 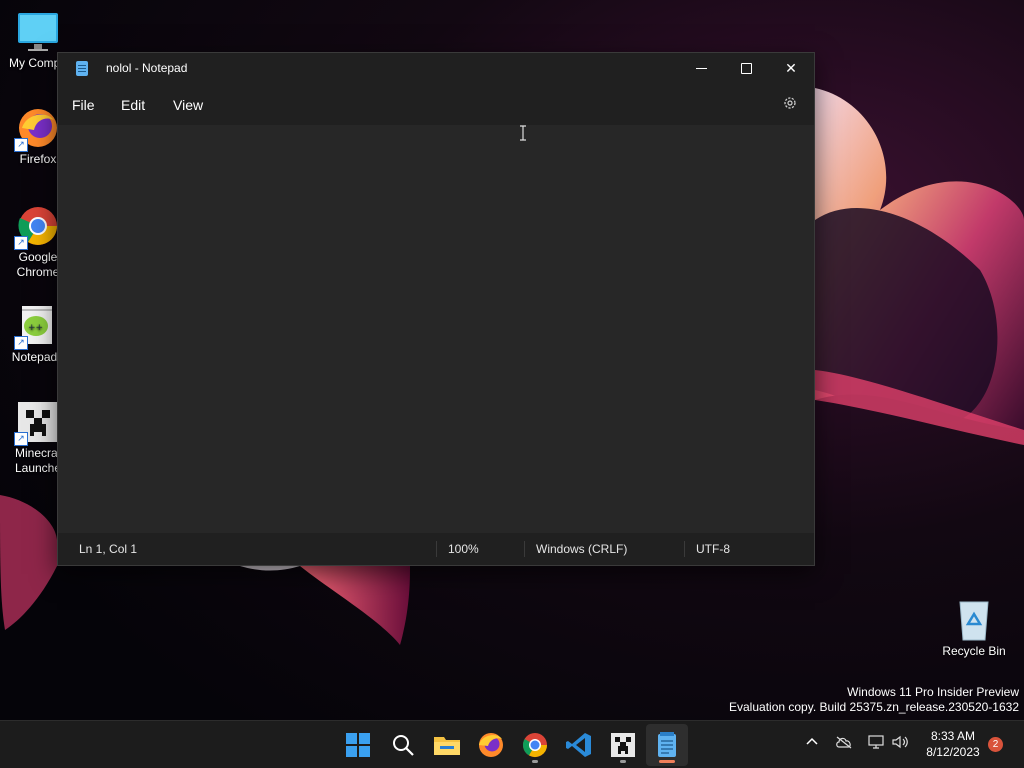 What do you see at coordinates (83, 105) in the screenshot?
I see `menu-file: File` at bounding box center [83, 105].